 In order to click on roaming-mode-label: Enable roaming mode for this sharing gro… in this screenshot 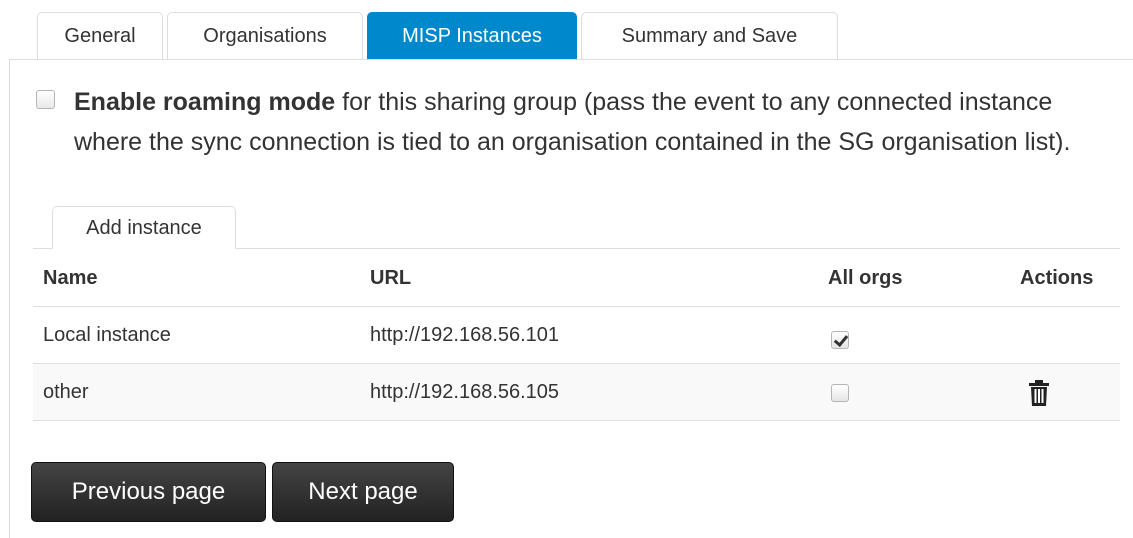, I will do `click(596, 122)`.